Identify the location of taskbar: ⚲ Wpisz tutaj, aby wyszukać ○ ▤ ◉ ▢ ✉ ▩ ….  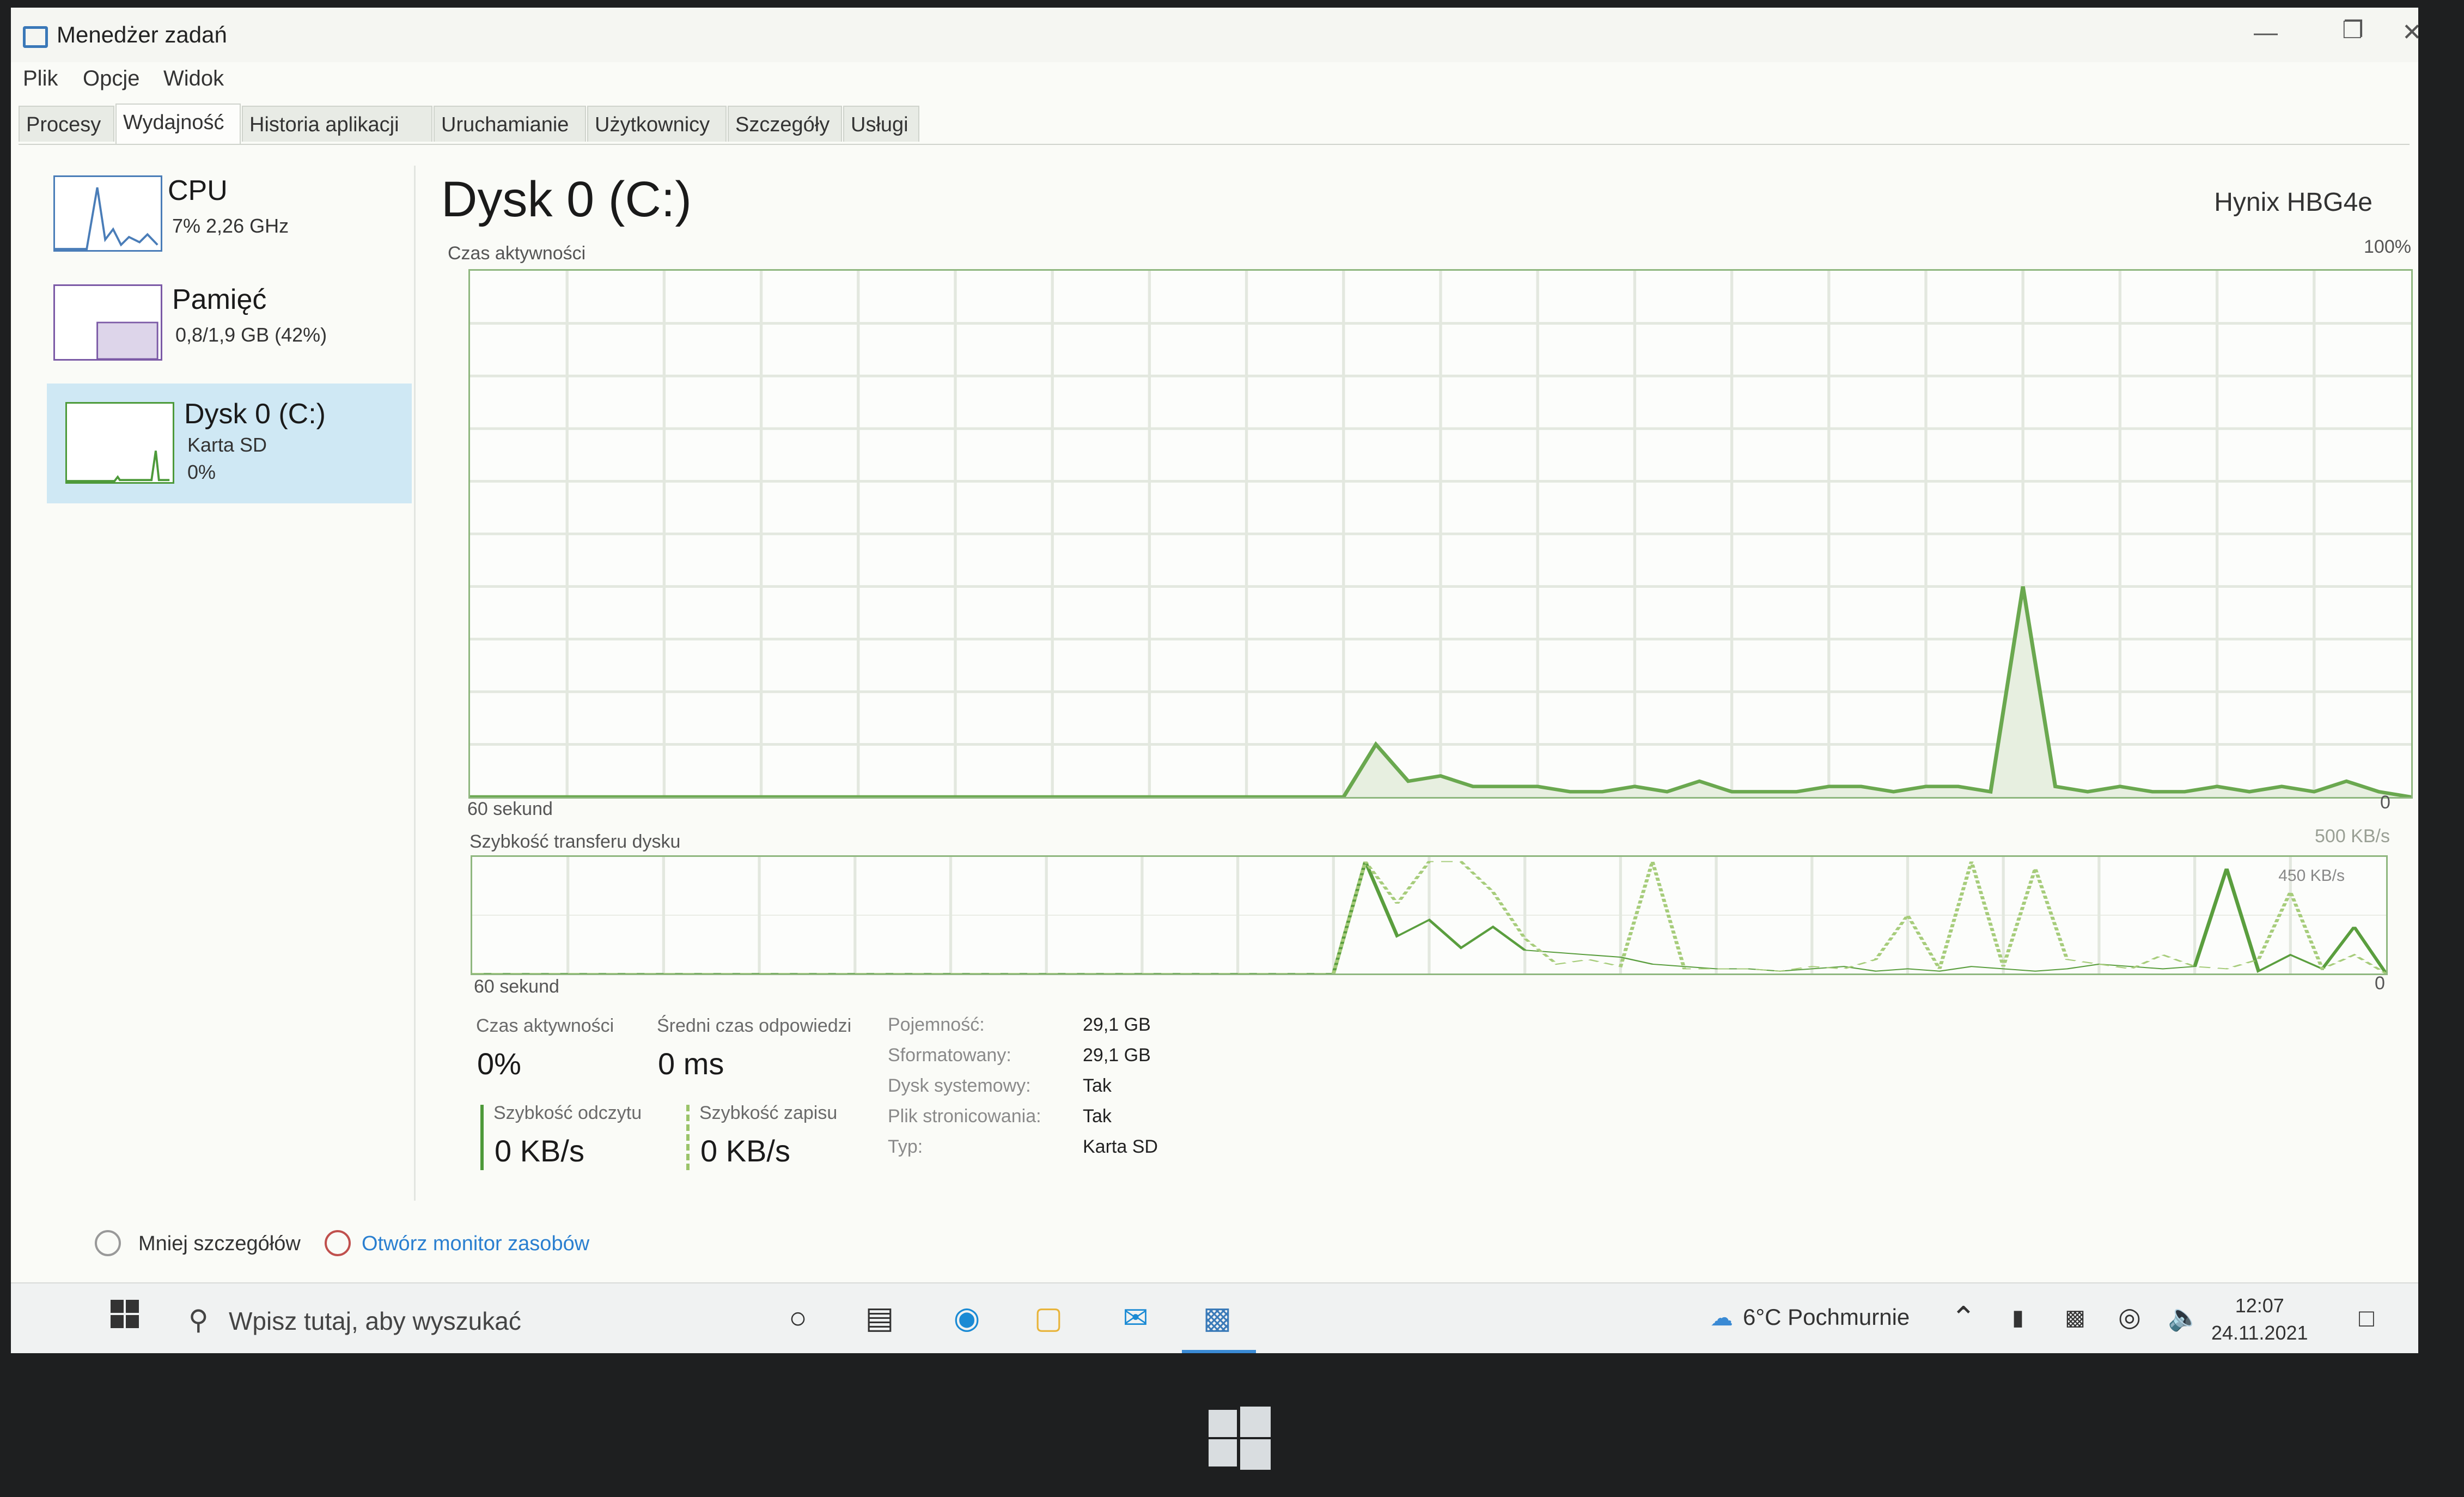
(1214, 1317).